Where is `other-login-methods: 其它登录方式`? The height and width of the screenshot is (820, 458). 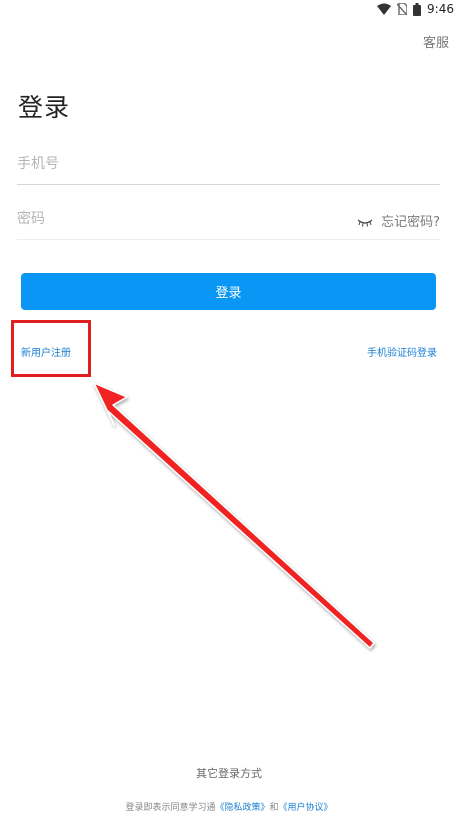 other-login-methods: 其它登录方式 is located at coordinates (229, 773).